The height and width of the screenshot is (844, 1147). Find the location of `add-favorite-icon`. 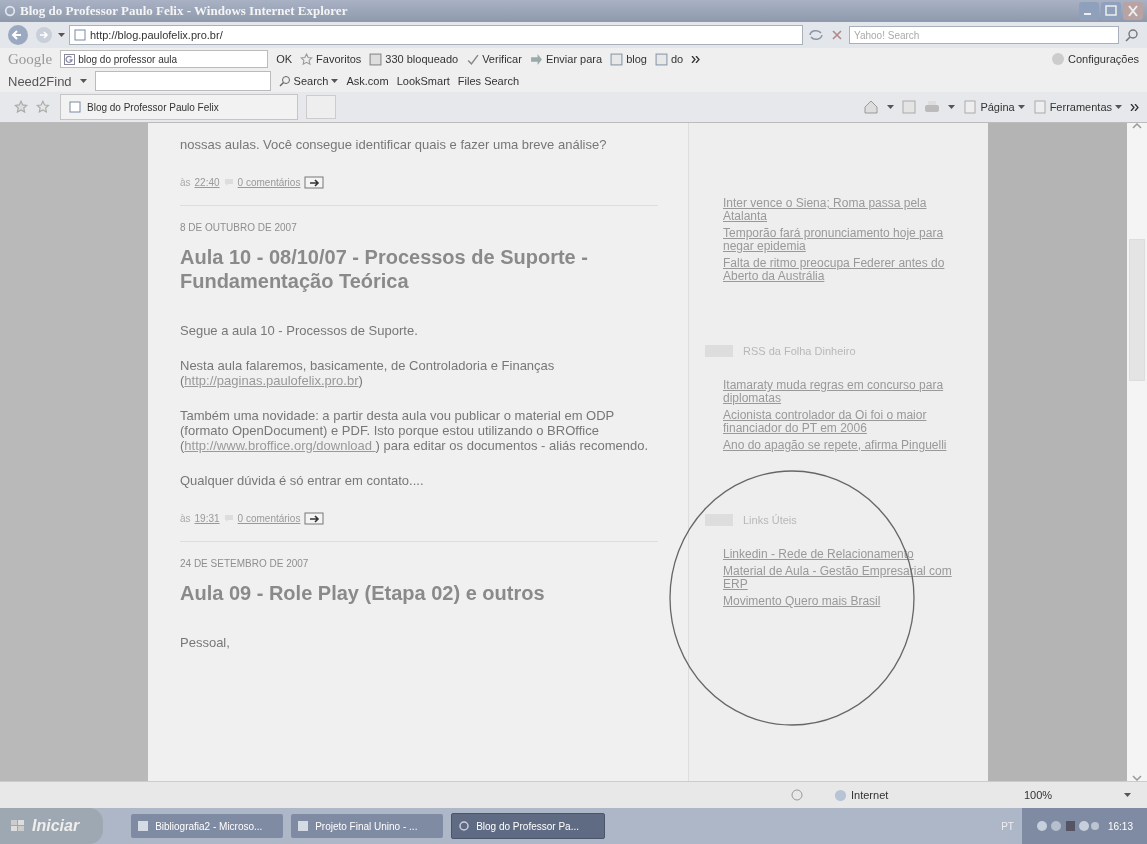

add-favorite-icon is located at coordinates (44, 107).